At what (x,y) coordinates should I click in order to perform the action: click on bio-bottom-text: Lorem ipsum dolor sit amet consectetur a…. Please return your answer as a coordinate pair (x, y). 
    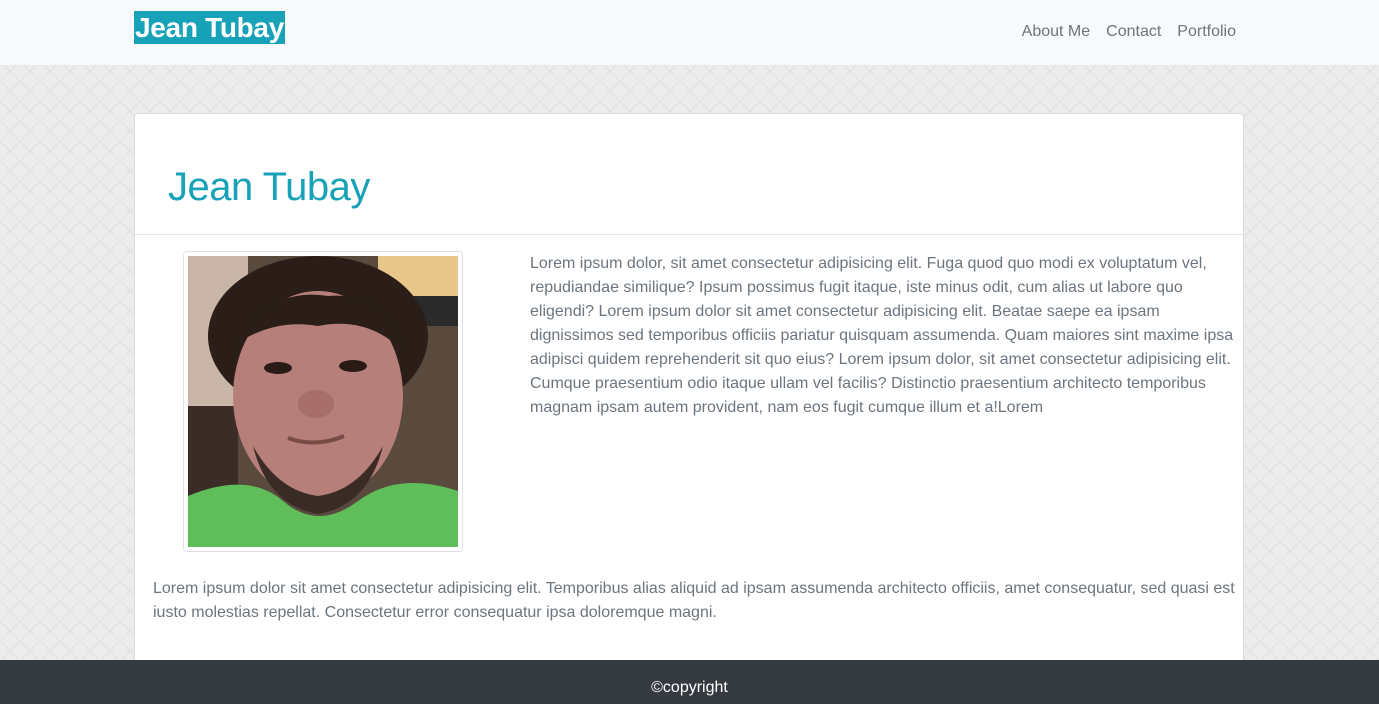
    Looking at the image, I should click on (694, 600).